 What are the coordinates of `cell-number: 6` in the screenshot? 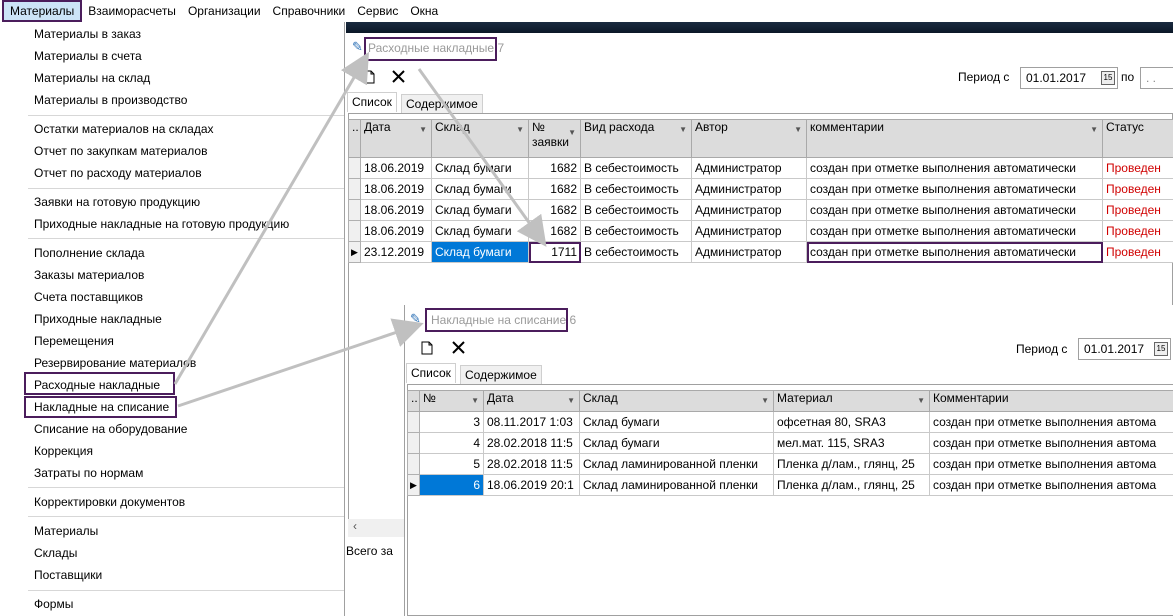 It's located at (451, 485).